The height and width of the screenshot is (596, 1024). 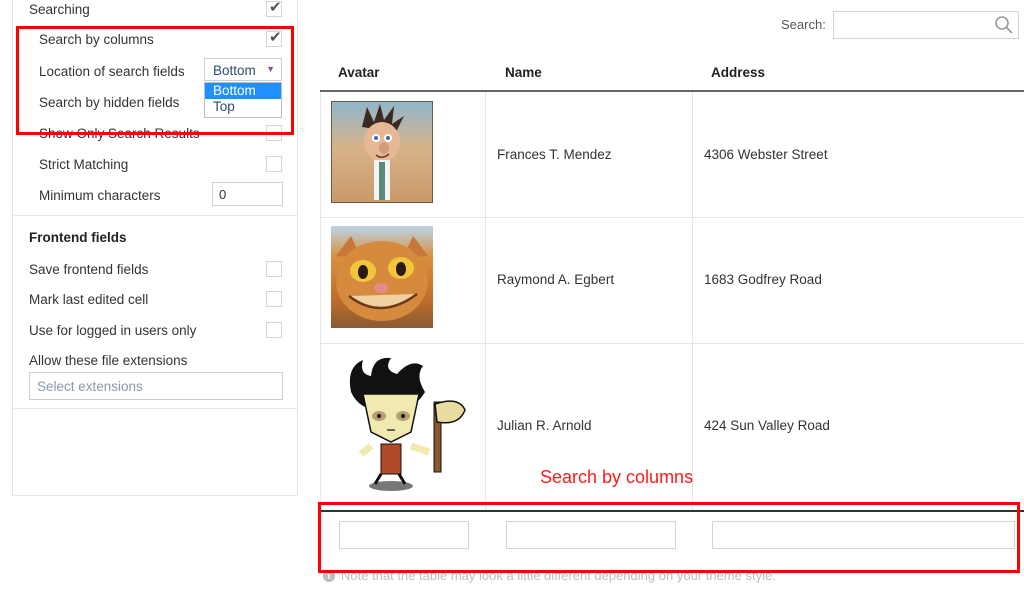 I want to click on global-search-input, so click(x=926, y=25).